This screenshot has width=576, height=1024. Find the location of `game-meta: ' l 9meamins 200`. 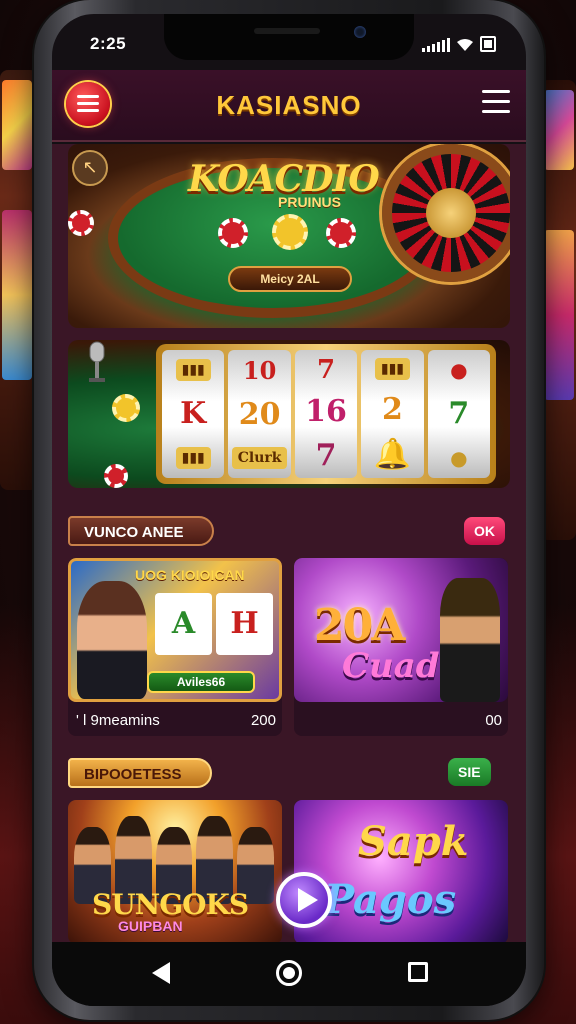

game-meta: ' l 9meamins 200 is located at coordinates (175, 721).